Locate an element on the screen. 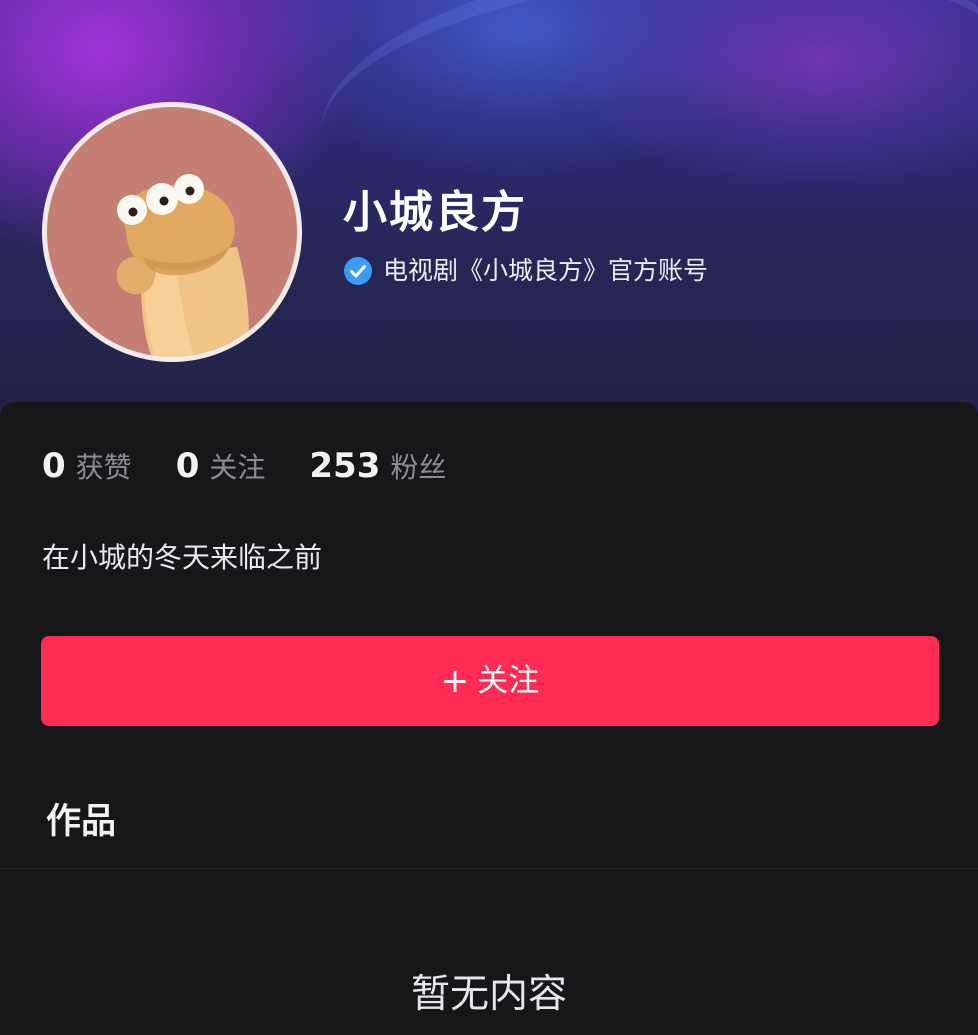 The width and height of the screenshot is (978, 1035). profile-name: 小城良方 is located at coordinates (435, 212).